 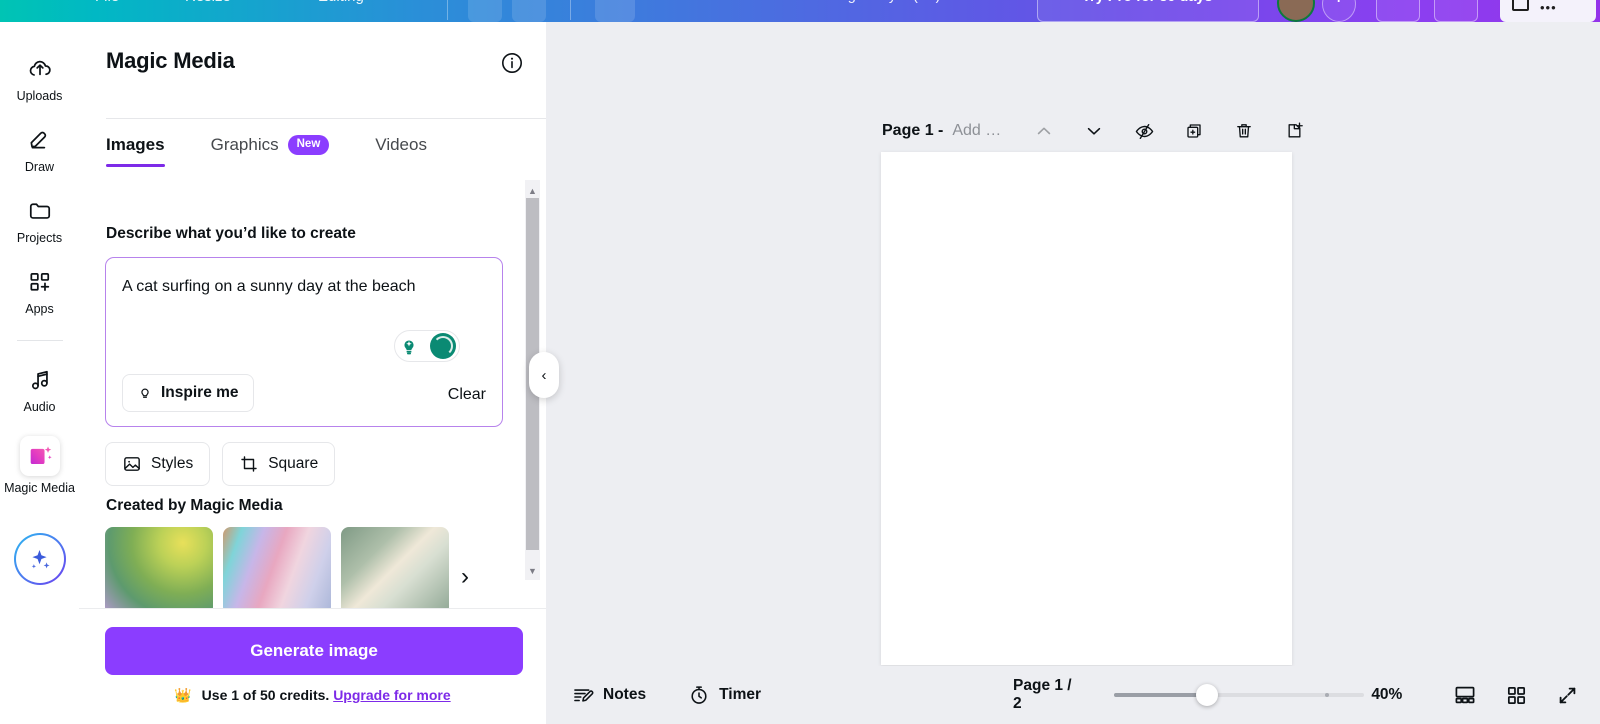 I want to click on gallery-strip, so click(x=277, y=571).